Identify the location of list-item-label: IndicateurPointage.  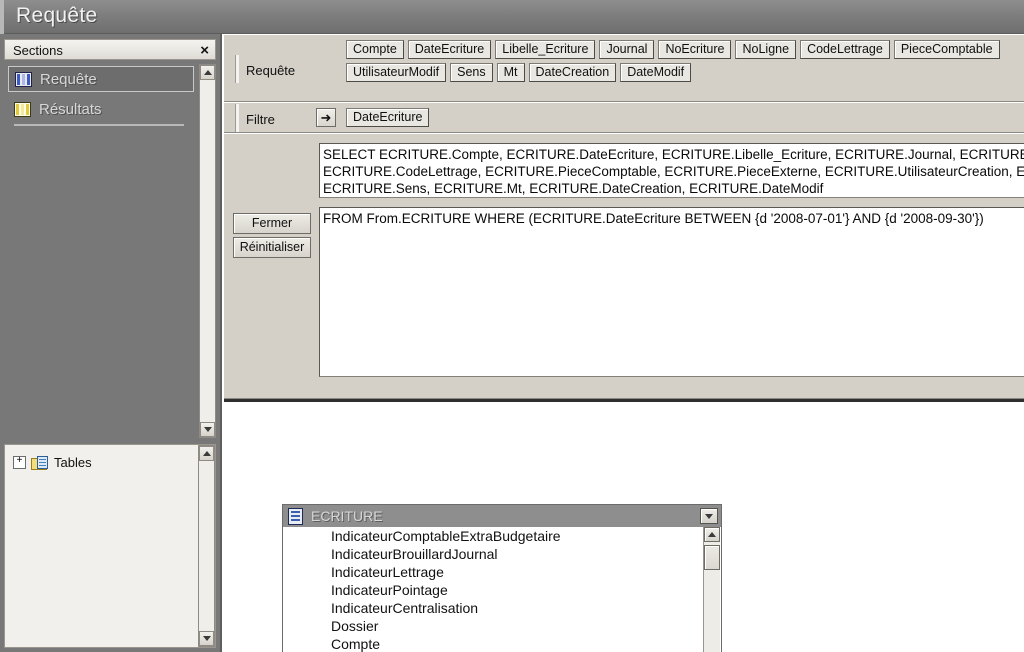
(389, 590).